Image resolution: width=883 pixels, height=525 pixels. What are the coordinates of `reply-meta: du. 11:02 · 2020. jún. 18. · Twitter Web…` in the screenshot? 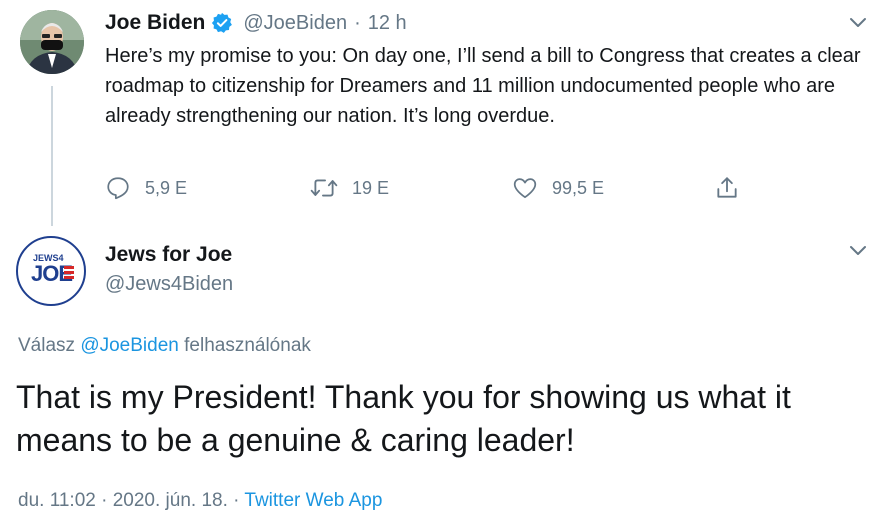 It's located at (200, 501).